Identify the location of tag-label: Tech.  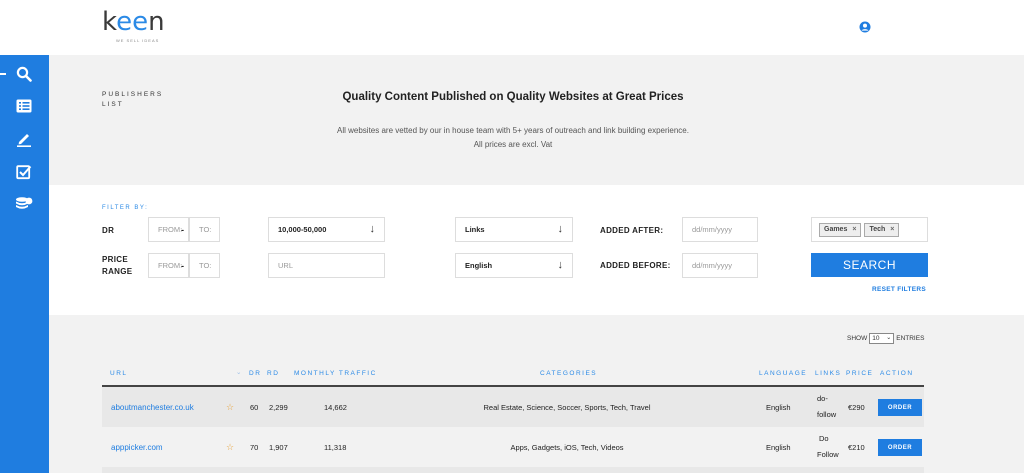
(877, 229).